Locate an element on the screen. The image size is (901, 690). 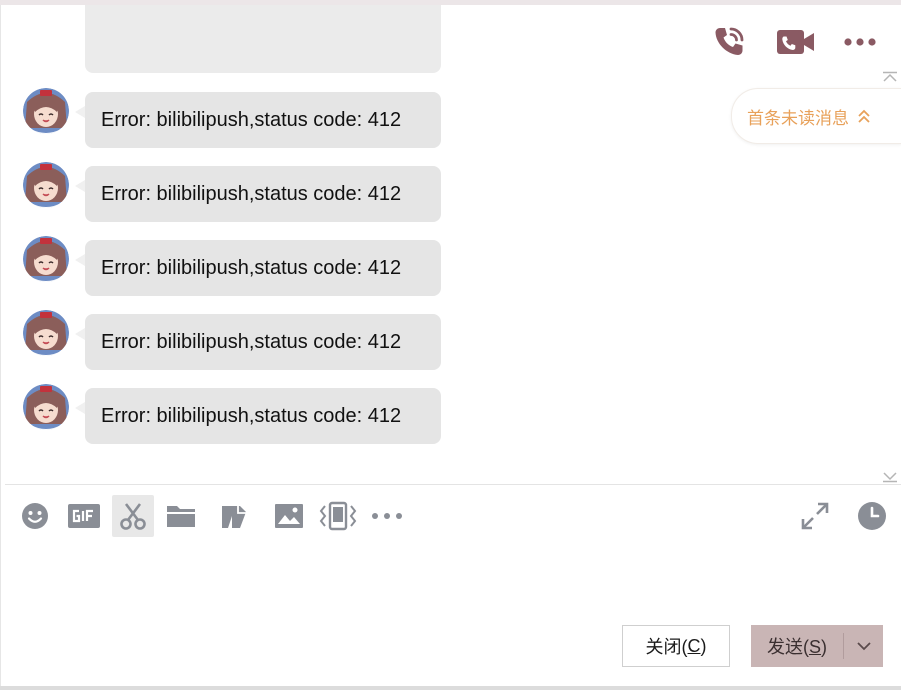
first-unread-button: 首条未读消息 is located at coordinates (816, 116).